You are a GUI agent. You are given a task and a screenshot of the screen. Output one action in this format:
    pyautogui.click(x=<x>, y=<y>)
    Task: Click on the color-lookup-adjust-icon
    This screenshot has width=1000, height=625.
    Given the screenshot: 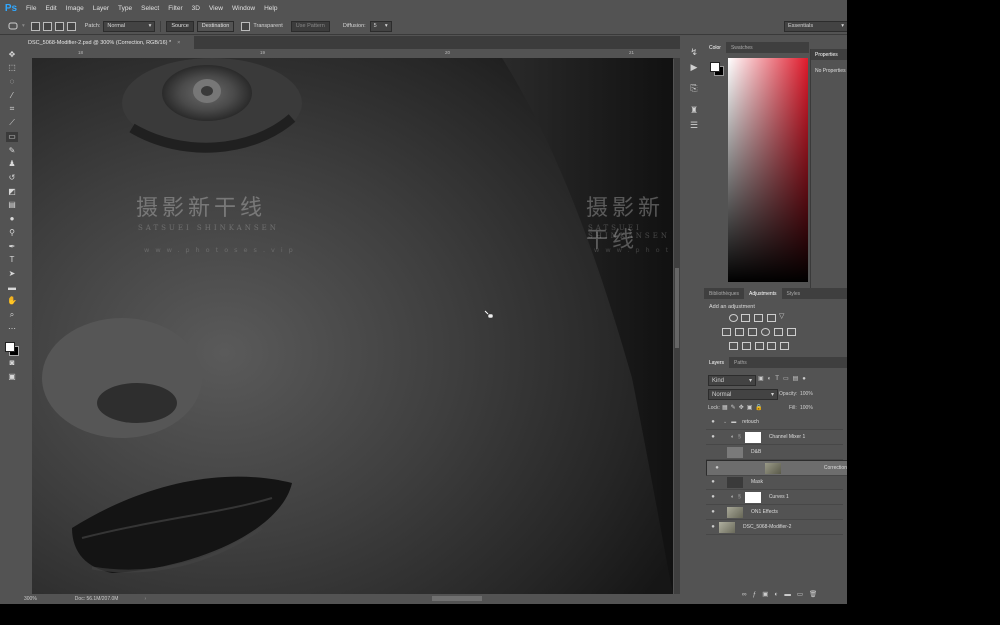 What is the action you would take?
    pyautogui.click(x=791, y=332)
    